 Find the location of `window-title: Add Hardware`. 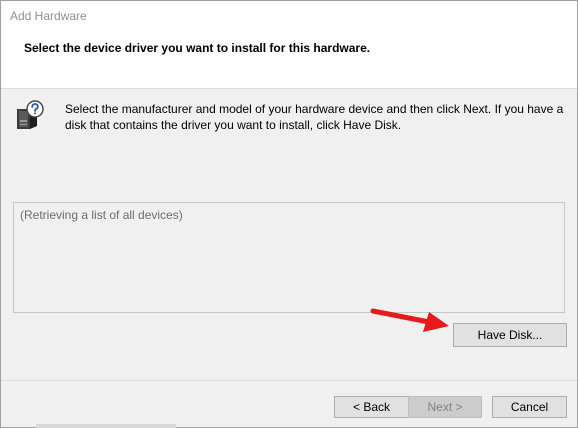

window-title: Add Hardware is located at coordinates (48, 16).